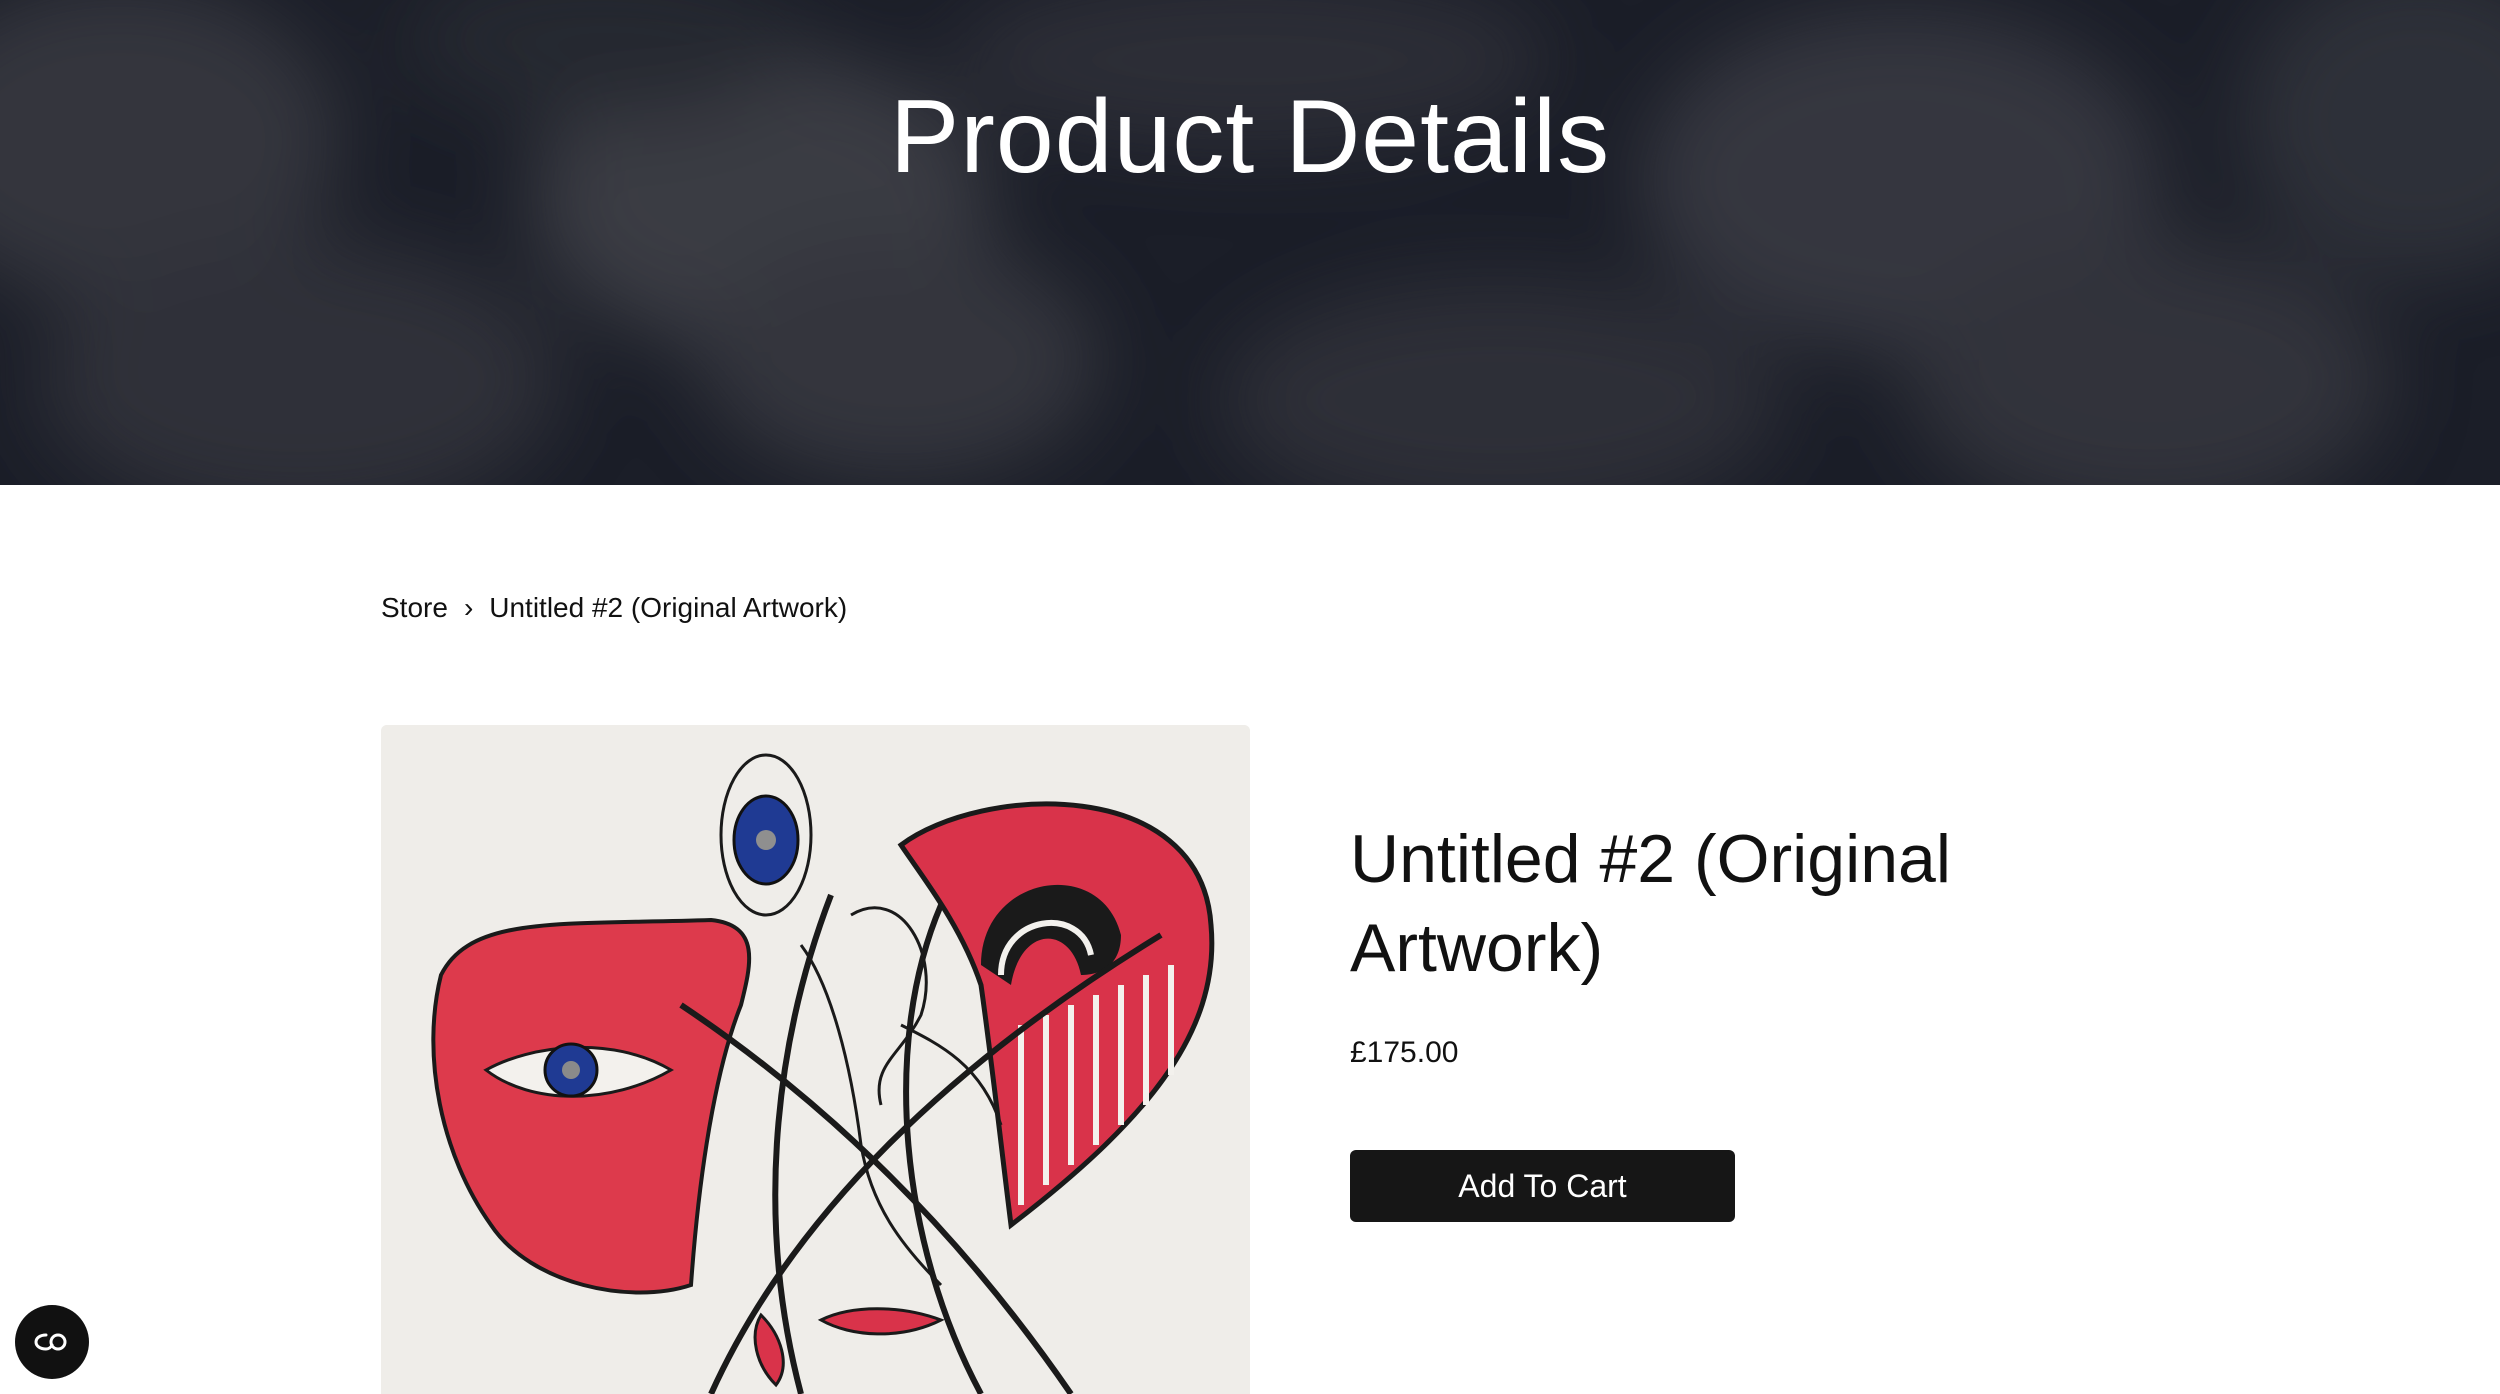 Image resolution: width=2500 pixels, height=1394 pixels. I want to click on page-title: Product Details, so click(1250, 137).